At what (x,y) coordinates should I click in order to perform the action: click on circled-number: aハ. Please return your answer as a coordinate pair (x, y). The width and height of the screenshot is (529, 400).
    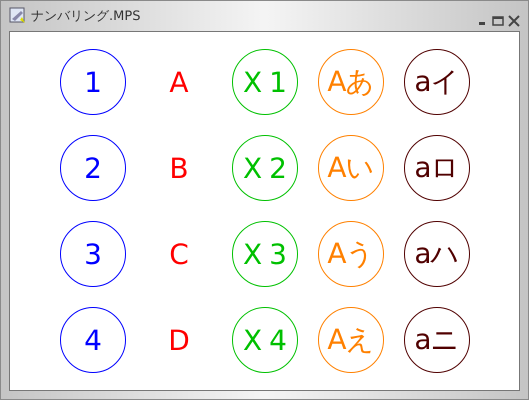
    Looking at the image, I should click on (437, 254).